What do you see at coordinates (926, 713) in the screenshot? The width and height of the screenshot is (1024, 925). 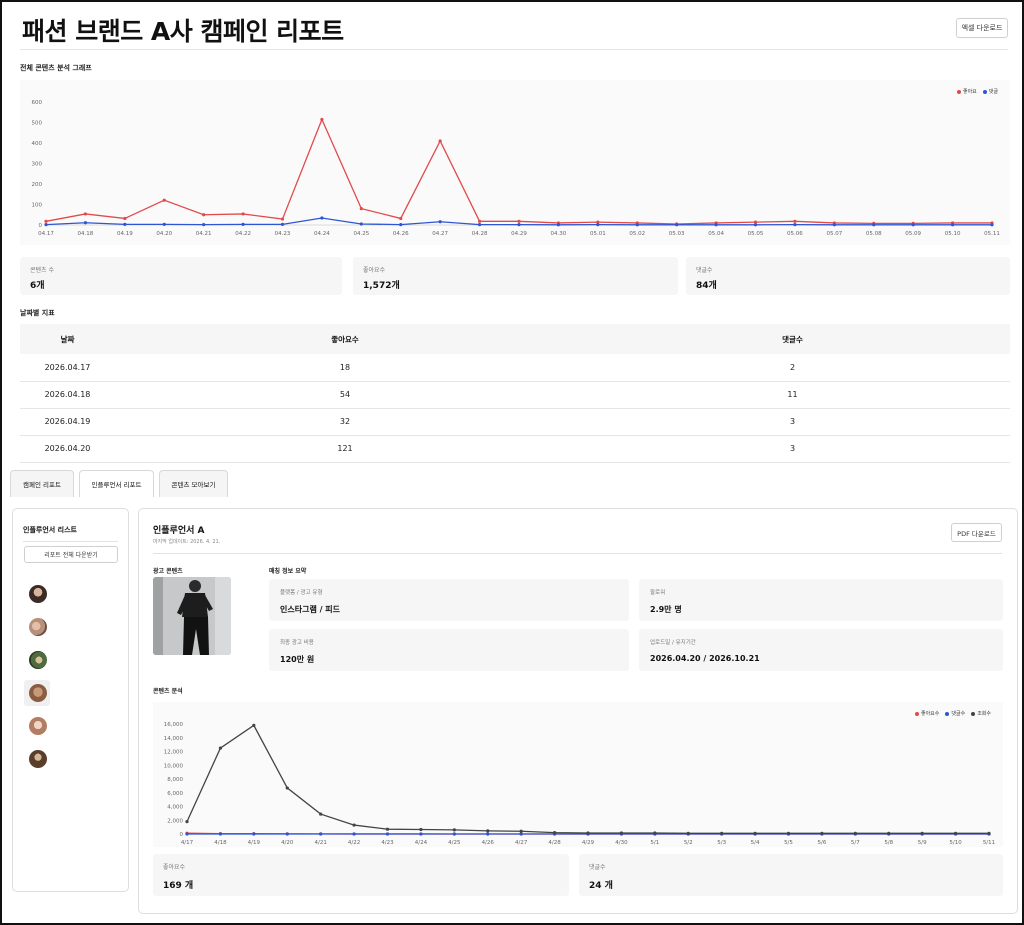 I see `legend-likes: 좋아요수` at bounding box center [926, 713].